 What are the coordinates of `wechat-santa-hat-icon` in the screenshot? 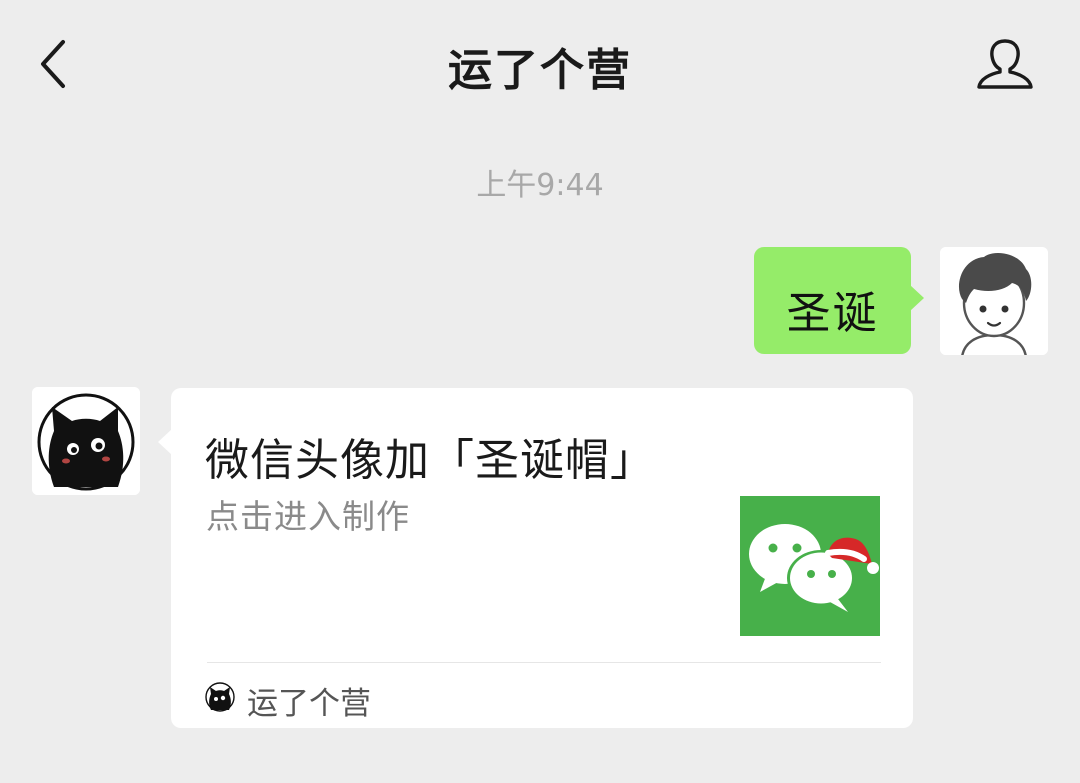 It's located at (810, 566).